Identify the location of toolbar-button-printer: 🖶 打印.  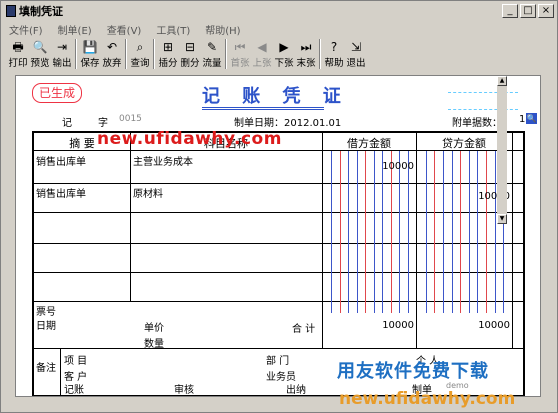
(18, 55).